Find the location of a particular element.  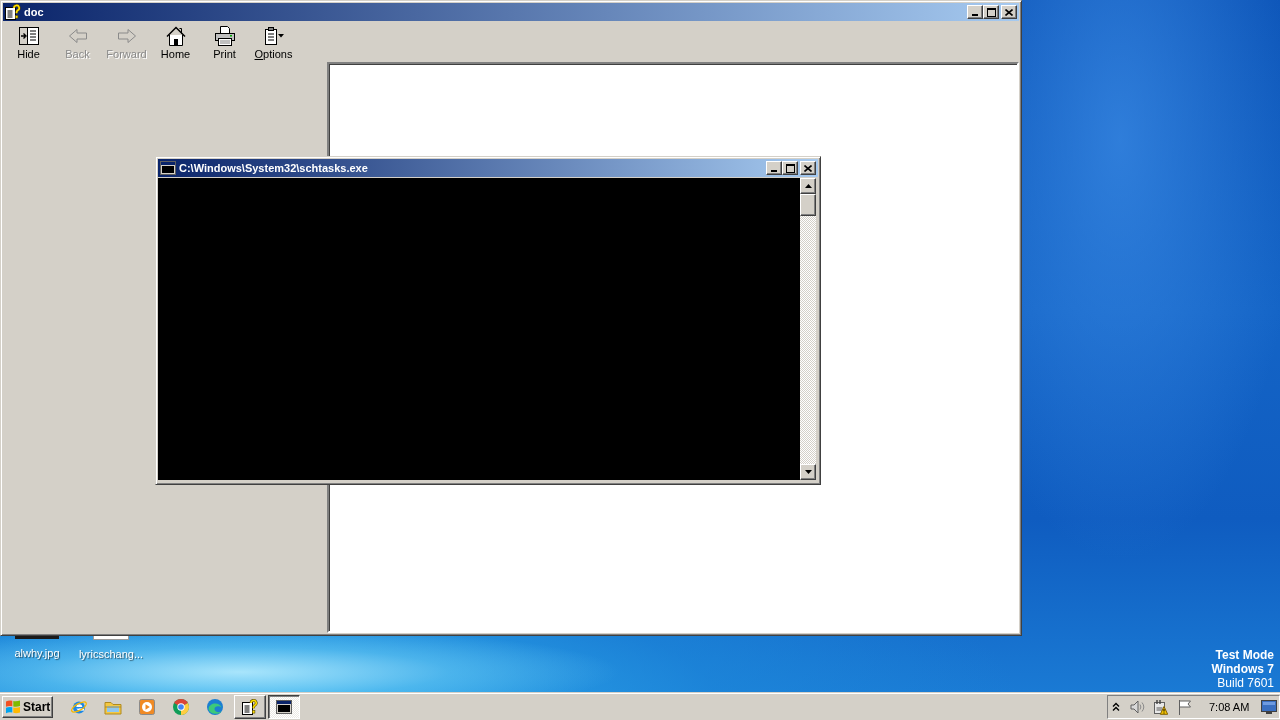

build-number-text: Build 7601 is located at coordinates (1245, 683).